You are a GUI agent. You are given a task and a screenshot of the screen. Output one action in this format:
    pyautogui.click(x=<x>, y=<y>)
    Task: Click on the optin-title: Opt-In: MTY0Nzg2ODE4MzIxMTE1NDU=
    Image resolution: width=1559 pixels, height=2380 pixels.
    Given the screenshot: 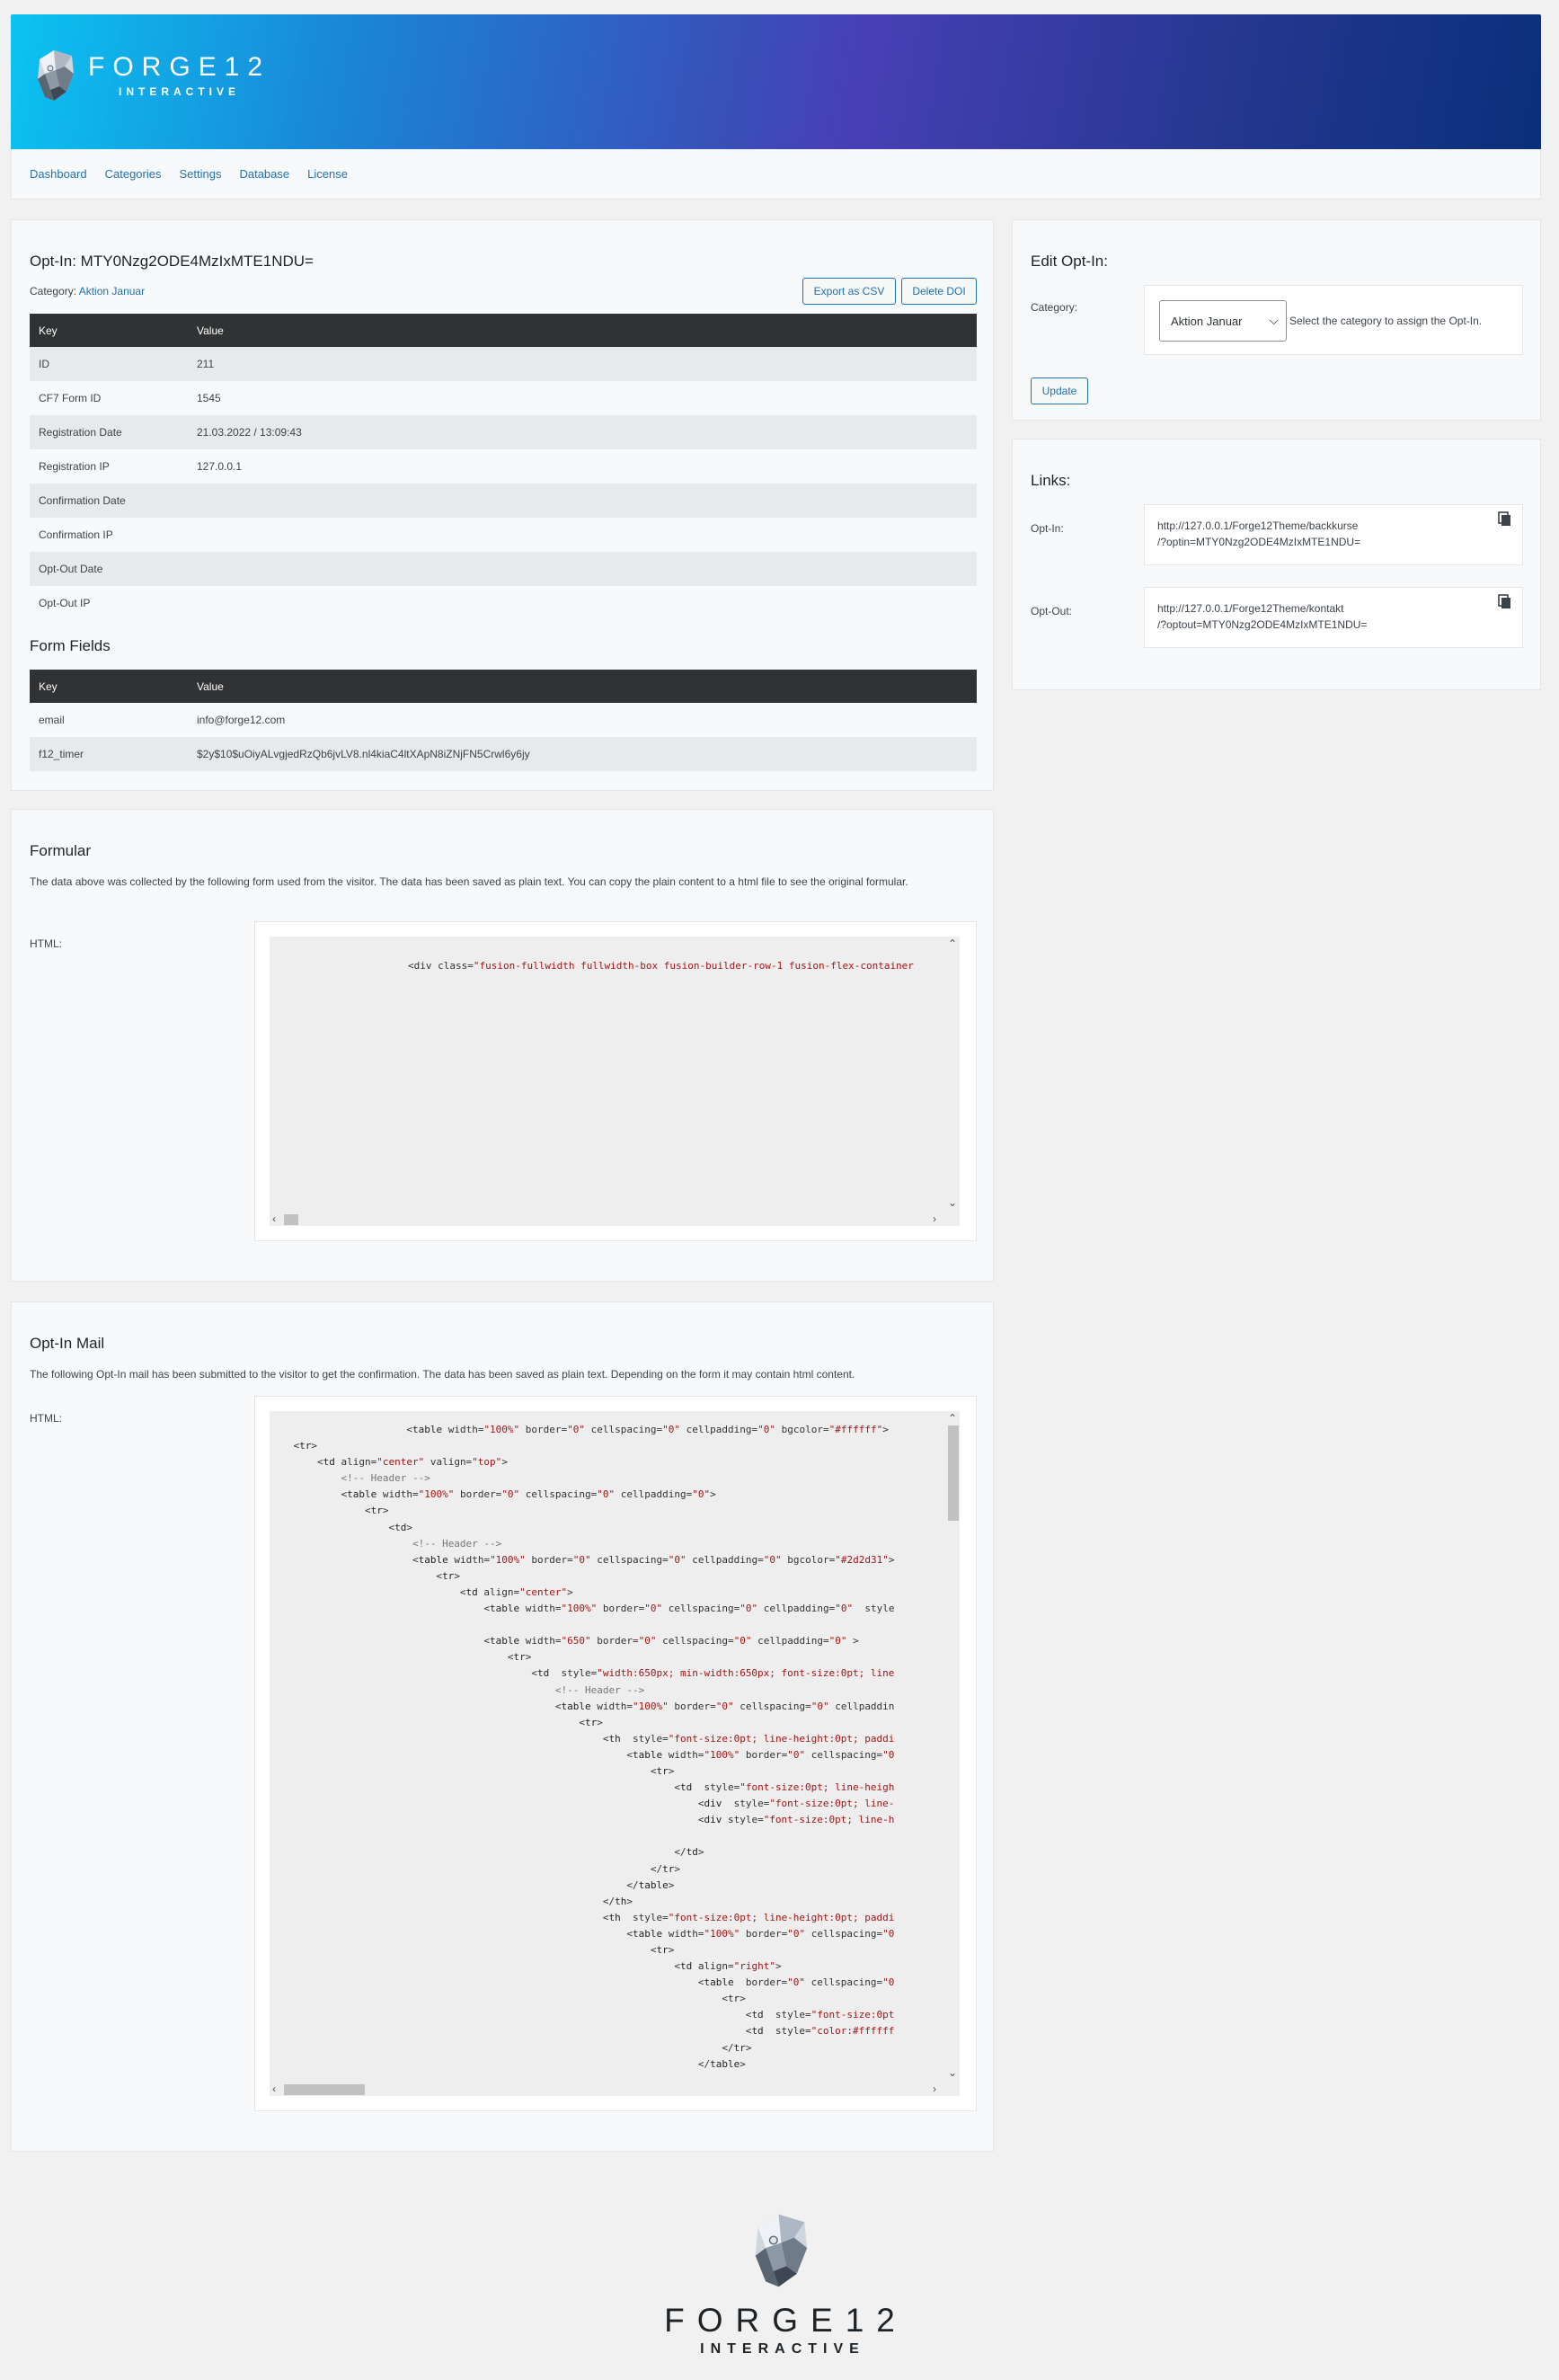 What is the action you would take?
    pyautogui.click(x=172, y=261)
    